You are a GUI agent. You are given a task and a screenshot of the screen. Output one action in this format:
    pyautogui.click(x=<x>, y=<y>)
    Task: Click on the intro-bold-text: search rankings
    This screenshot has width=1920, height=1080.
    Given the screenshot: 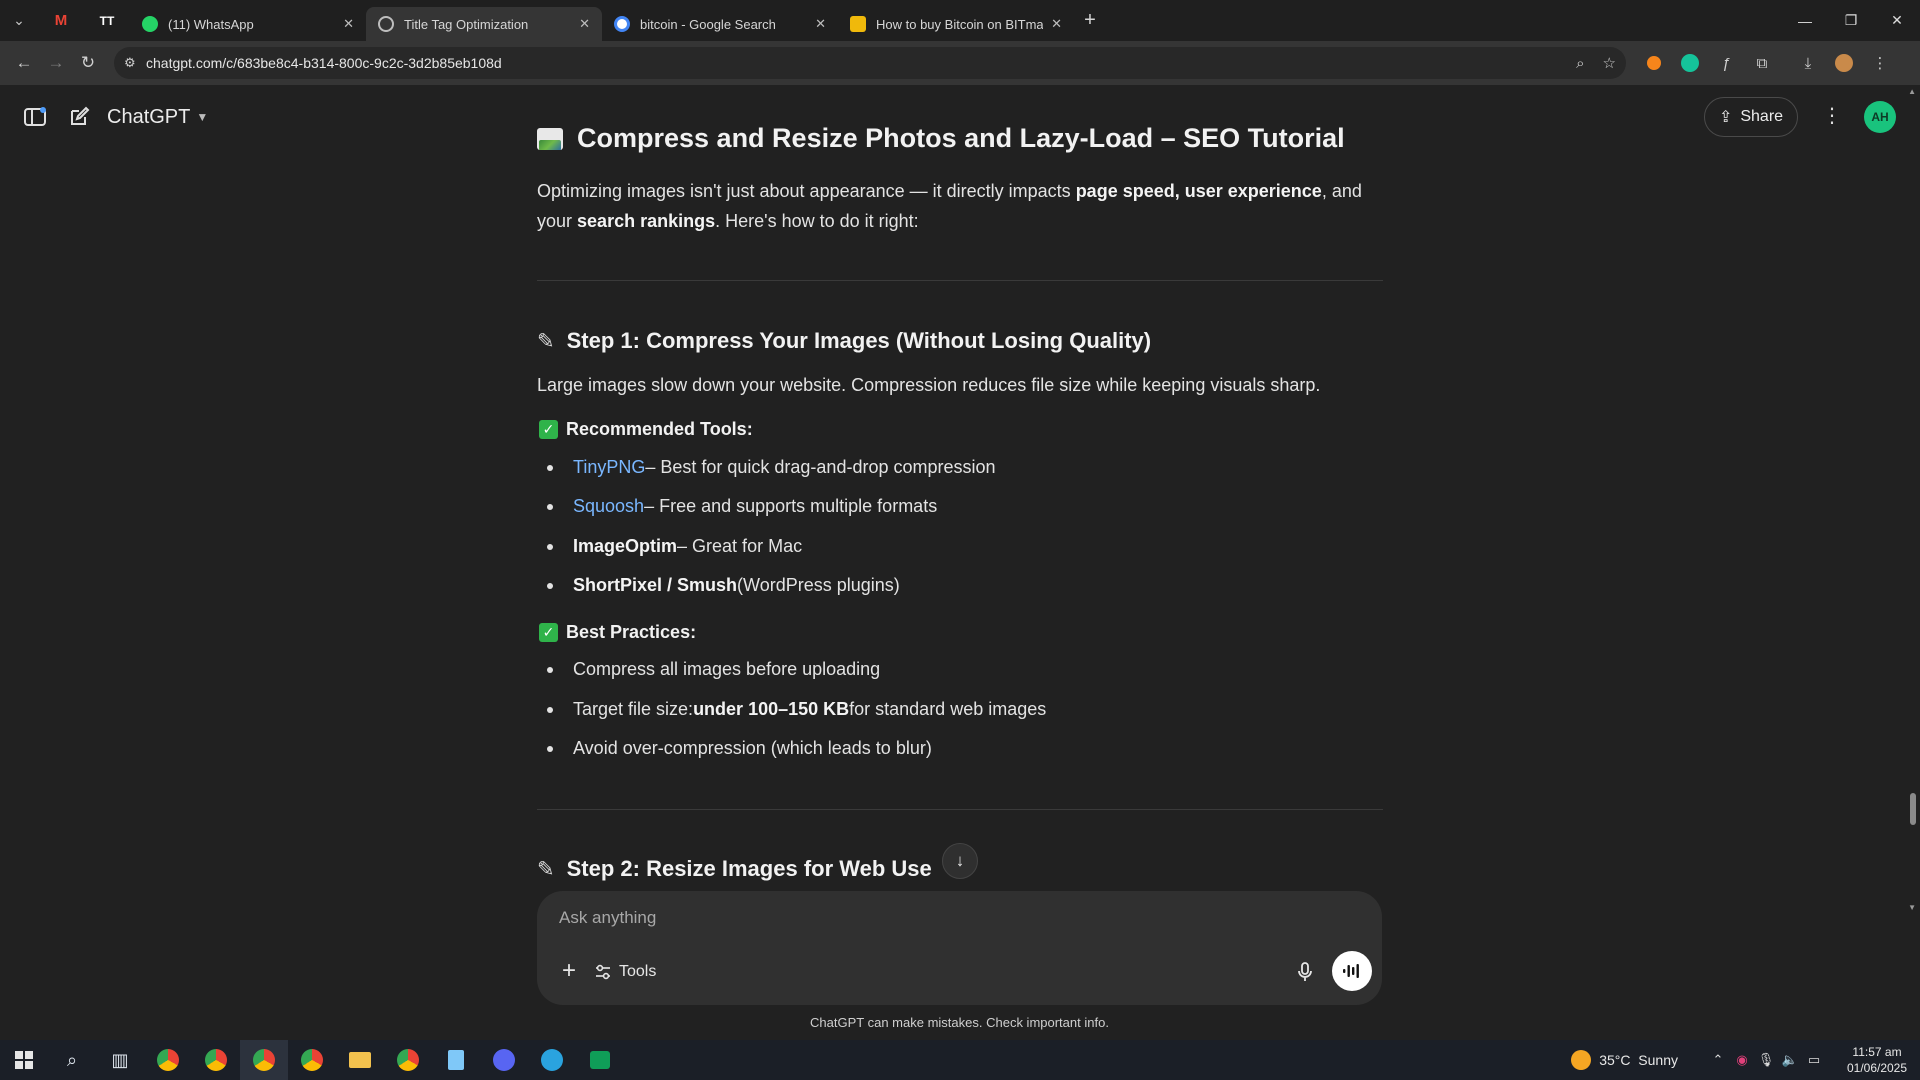 What is the action you would take?
    pyautogui.click(x=646, y=221)
    